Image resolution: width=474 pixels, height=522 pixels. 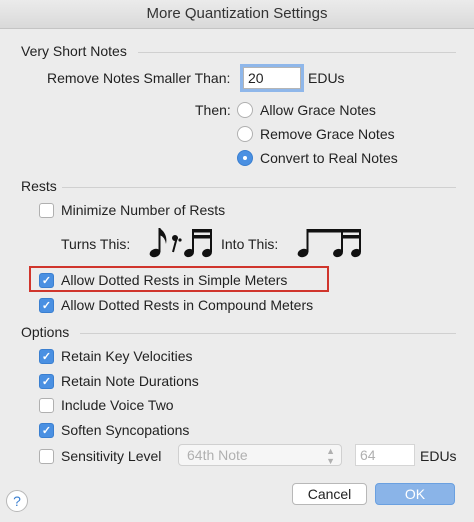 What do you see at coordinates (330, 456) in the screenshot?
I see `chevron-up-down-icon: ▲ ▼` at bounding box center [330, 456].